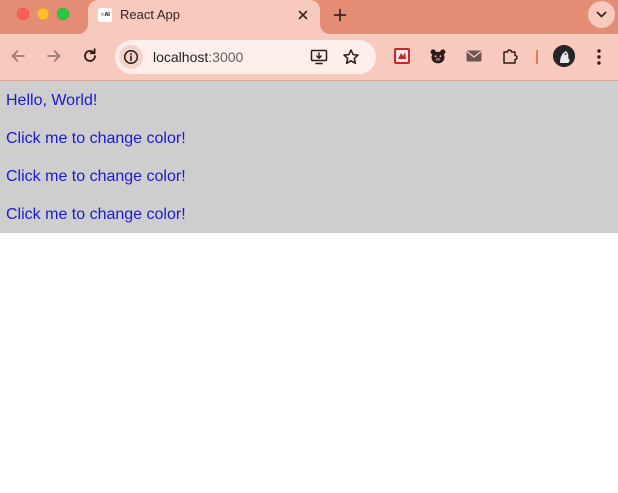 The height and width of the screenshot is (493, 618). Describe the element at coordinates (52, 100) in the screenshot. I see `greeting-text: Hello, World!` at that location.